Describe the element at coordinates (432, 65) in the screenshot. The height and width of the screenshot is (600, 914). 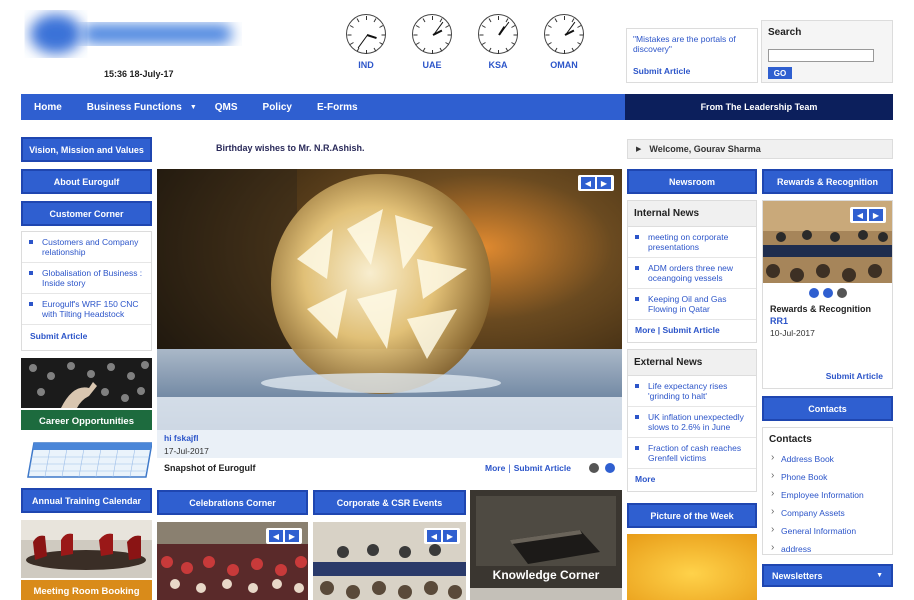
I see `clock-label: UAE` at that location.